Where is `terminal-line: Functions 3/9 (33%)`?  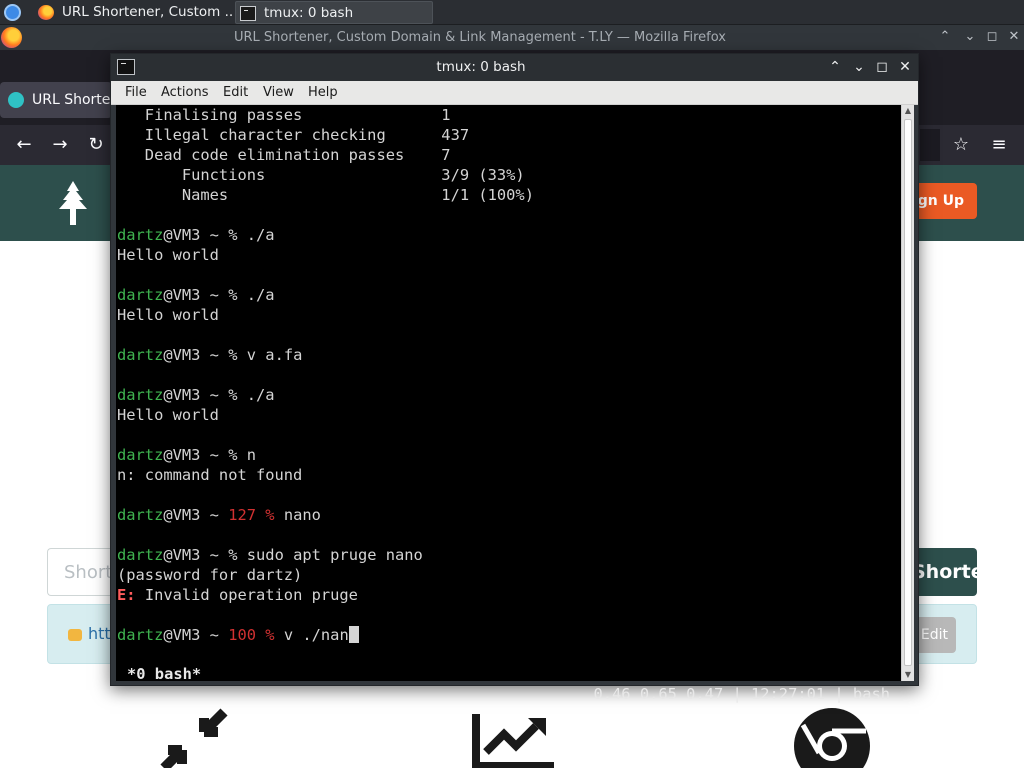
terminal-line: Functions 3/9 (33%) is located at coordinates (321, 175).